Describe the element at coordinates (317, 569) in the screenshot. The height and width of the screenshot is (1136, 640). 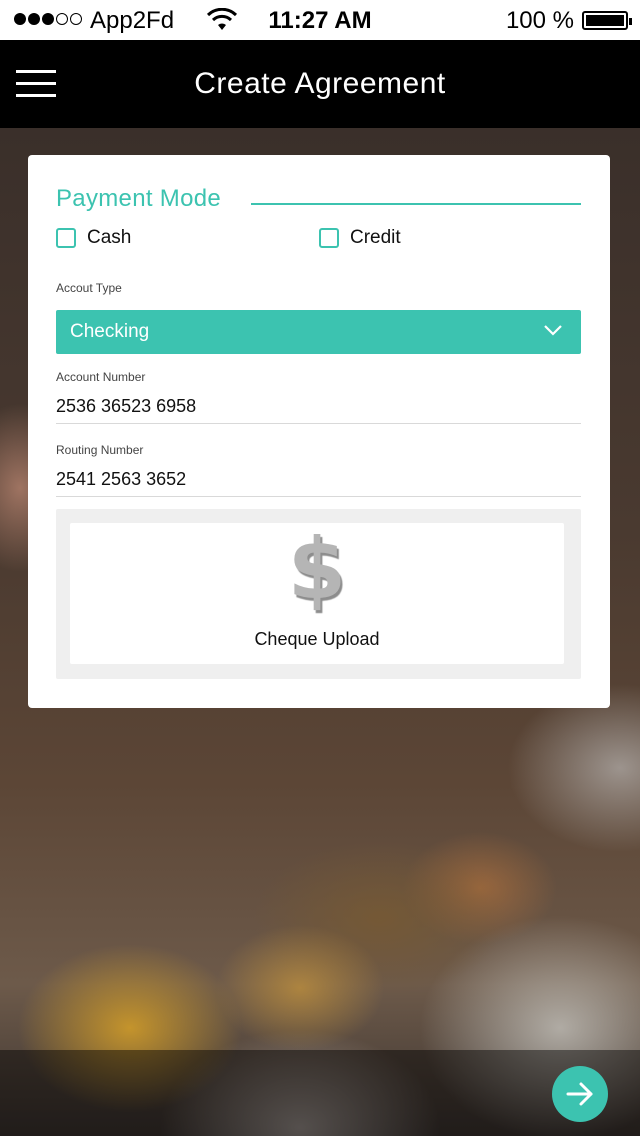
I see `dollar-icon: $` at that location.